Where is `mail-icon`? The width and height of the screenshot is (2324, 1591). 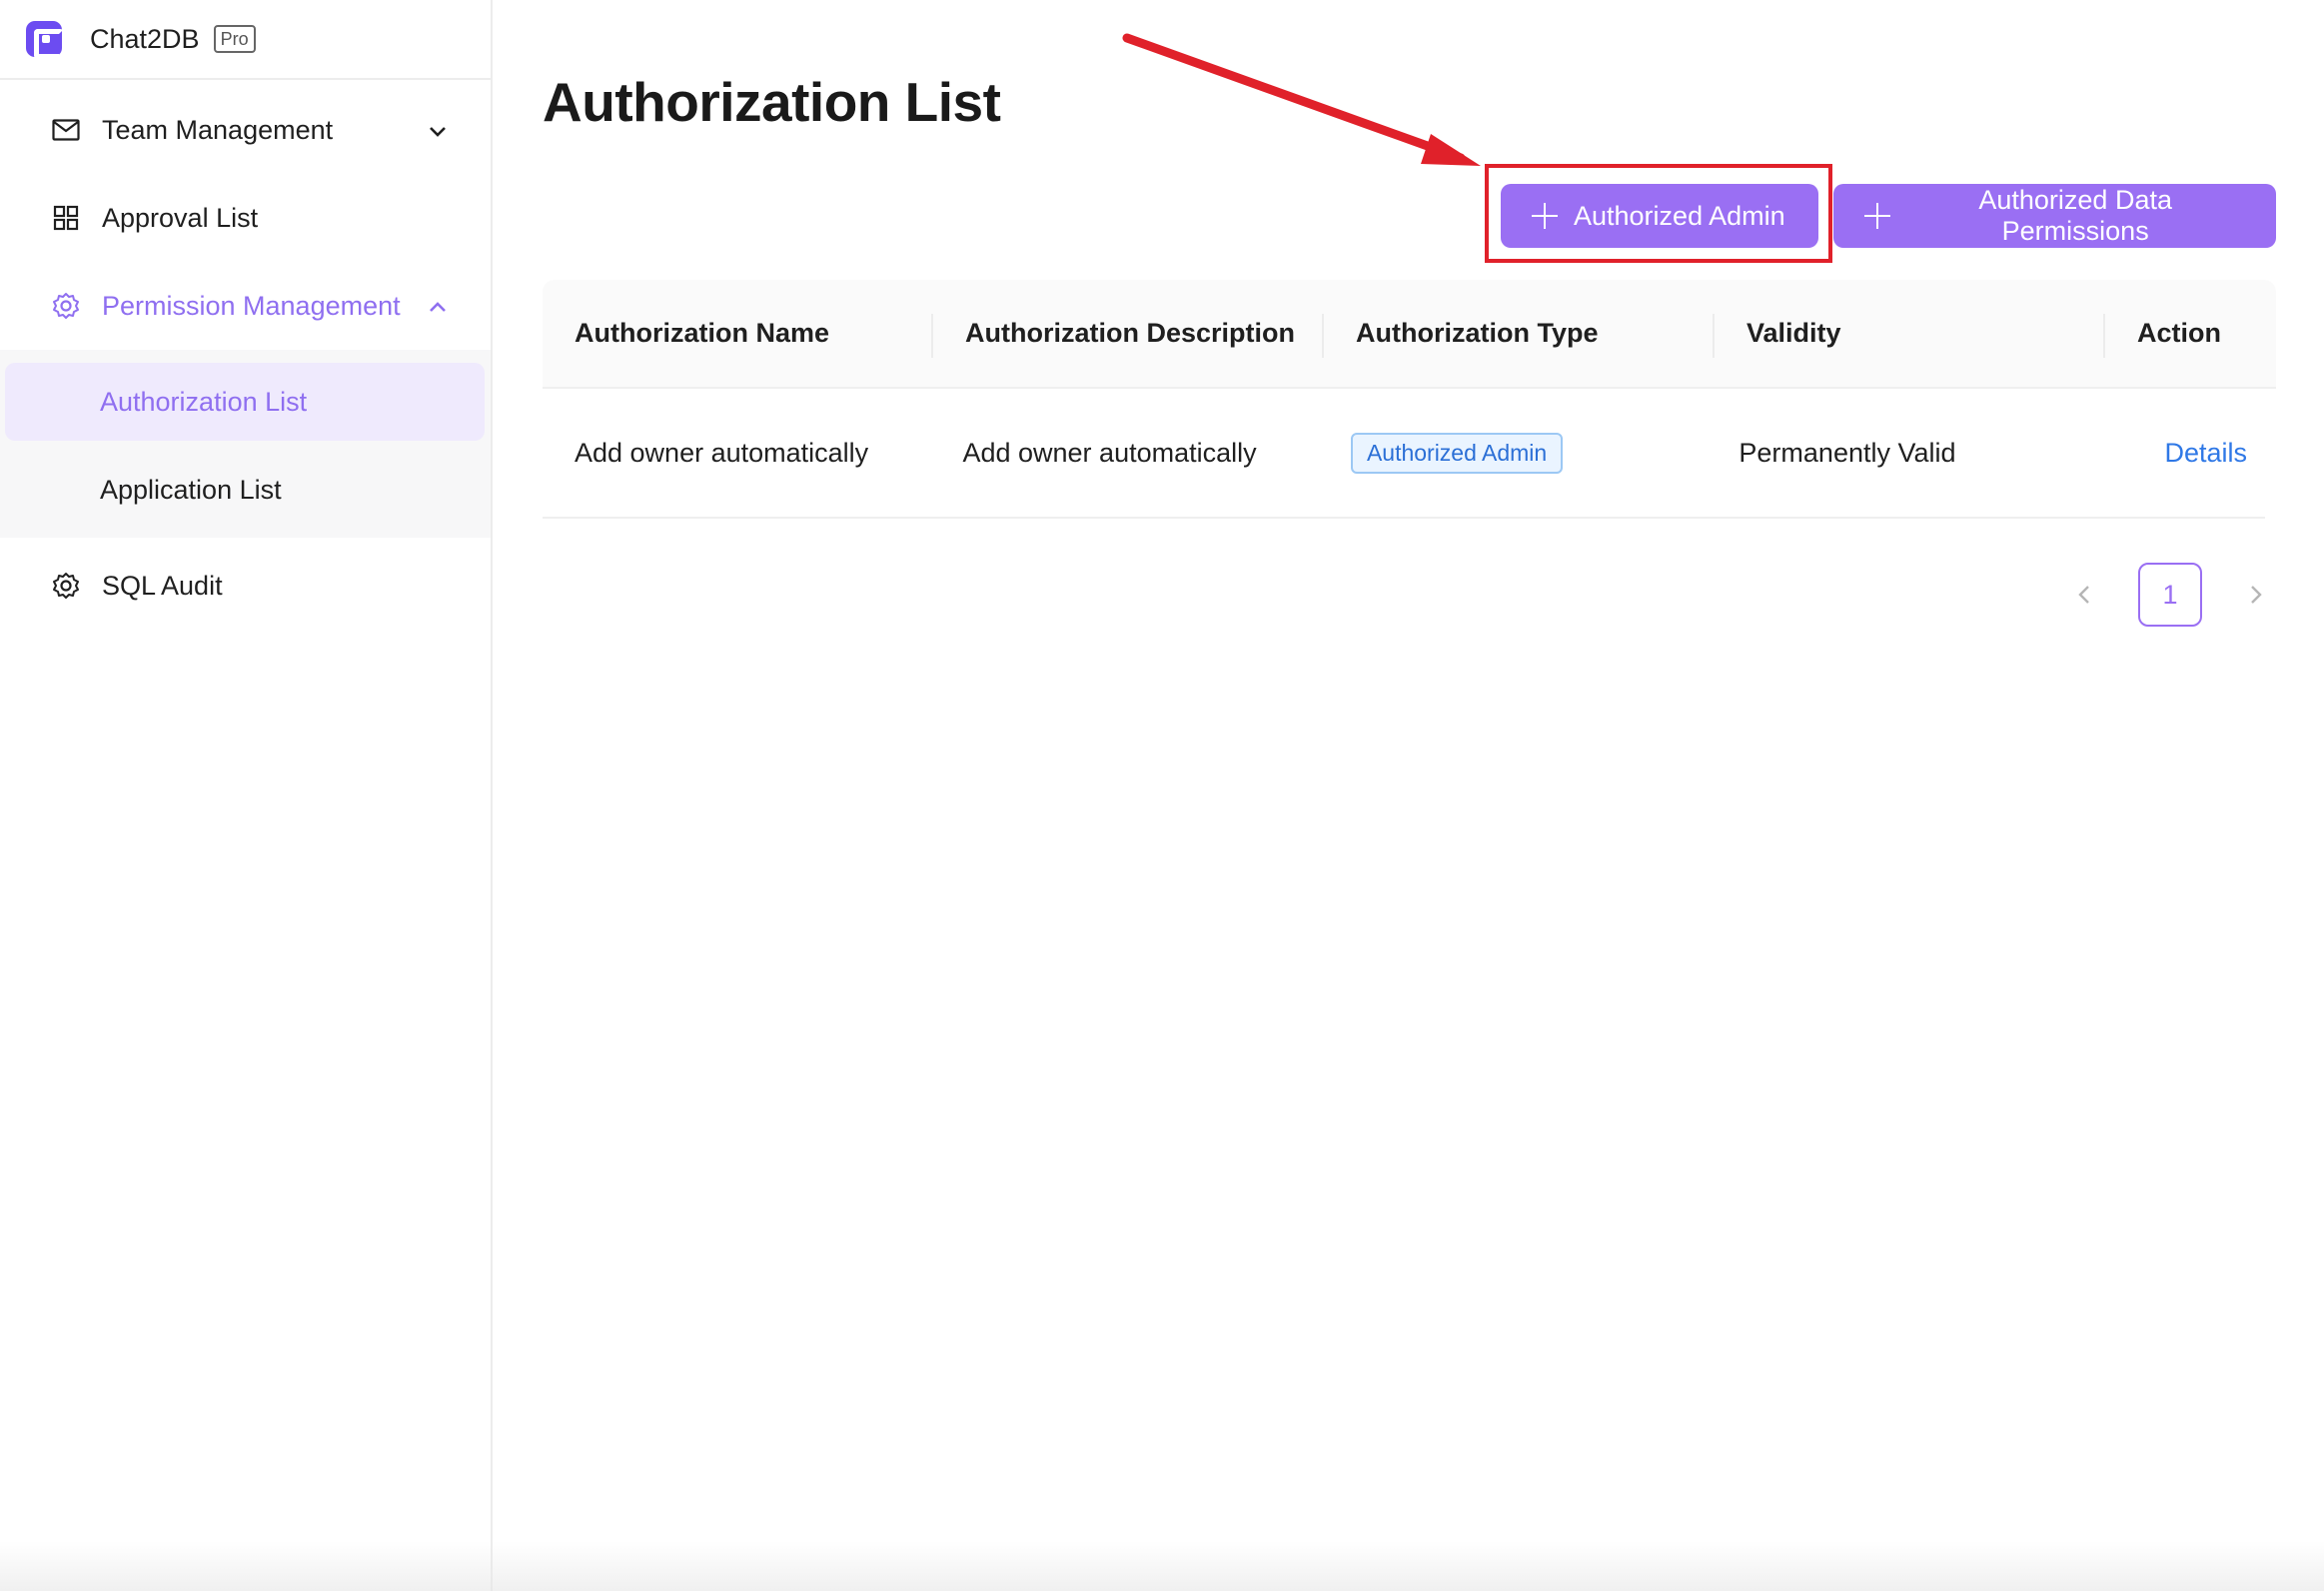 mail-icon is located at coordinates (66, 130).